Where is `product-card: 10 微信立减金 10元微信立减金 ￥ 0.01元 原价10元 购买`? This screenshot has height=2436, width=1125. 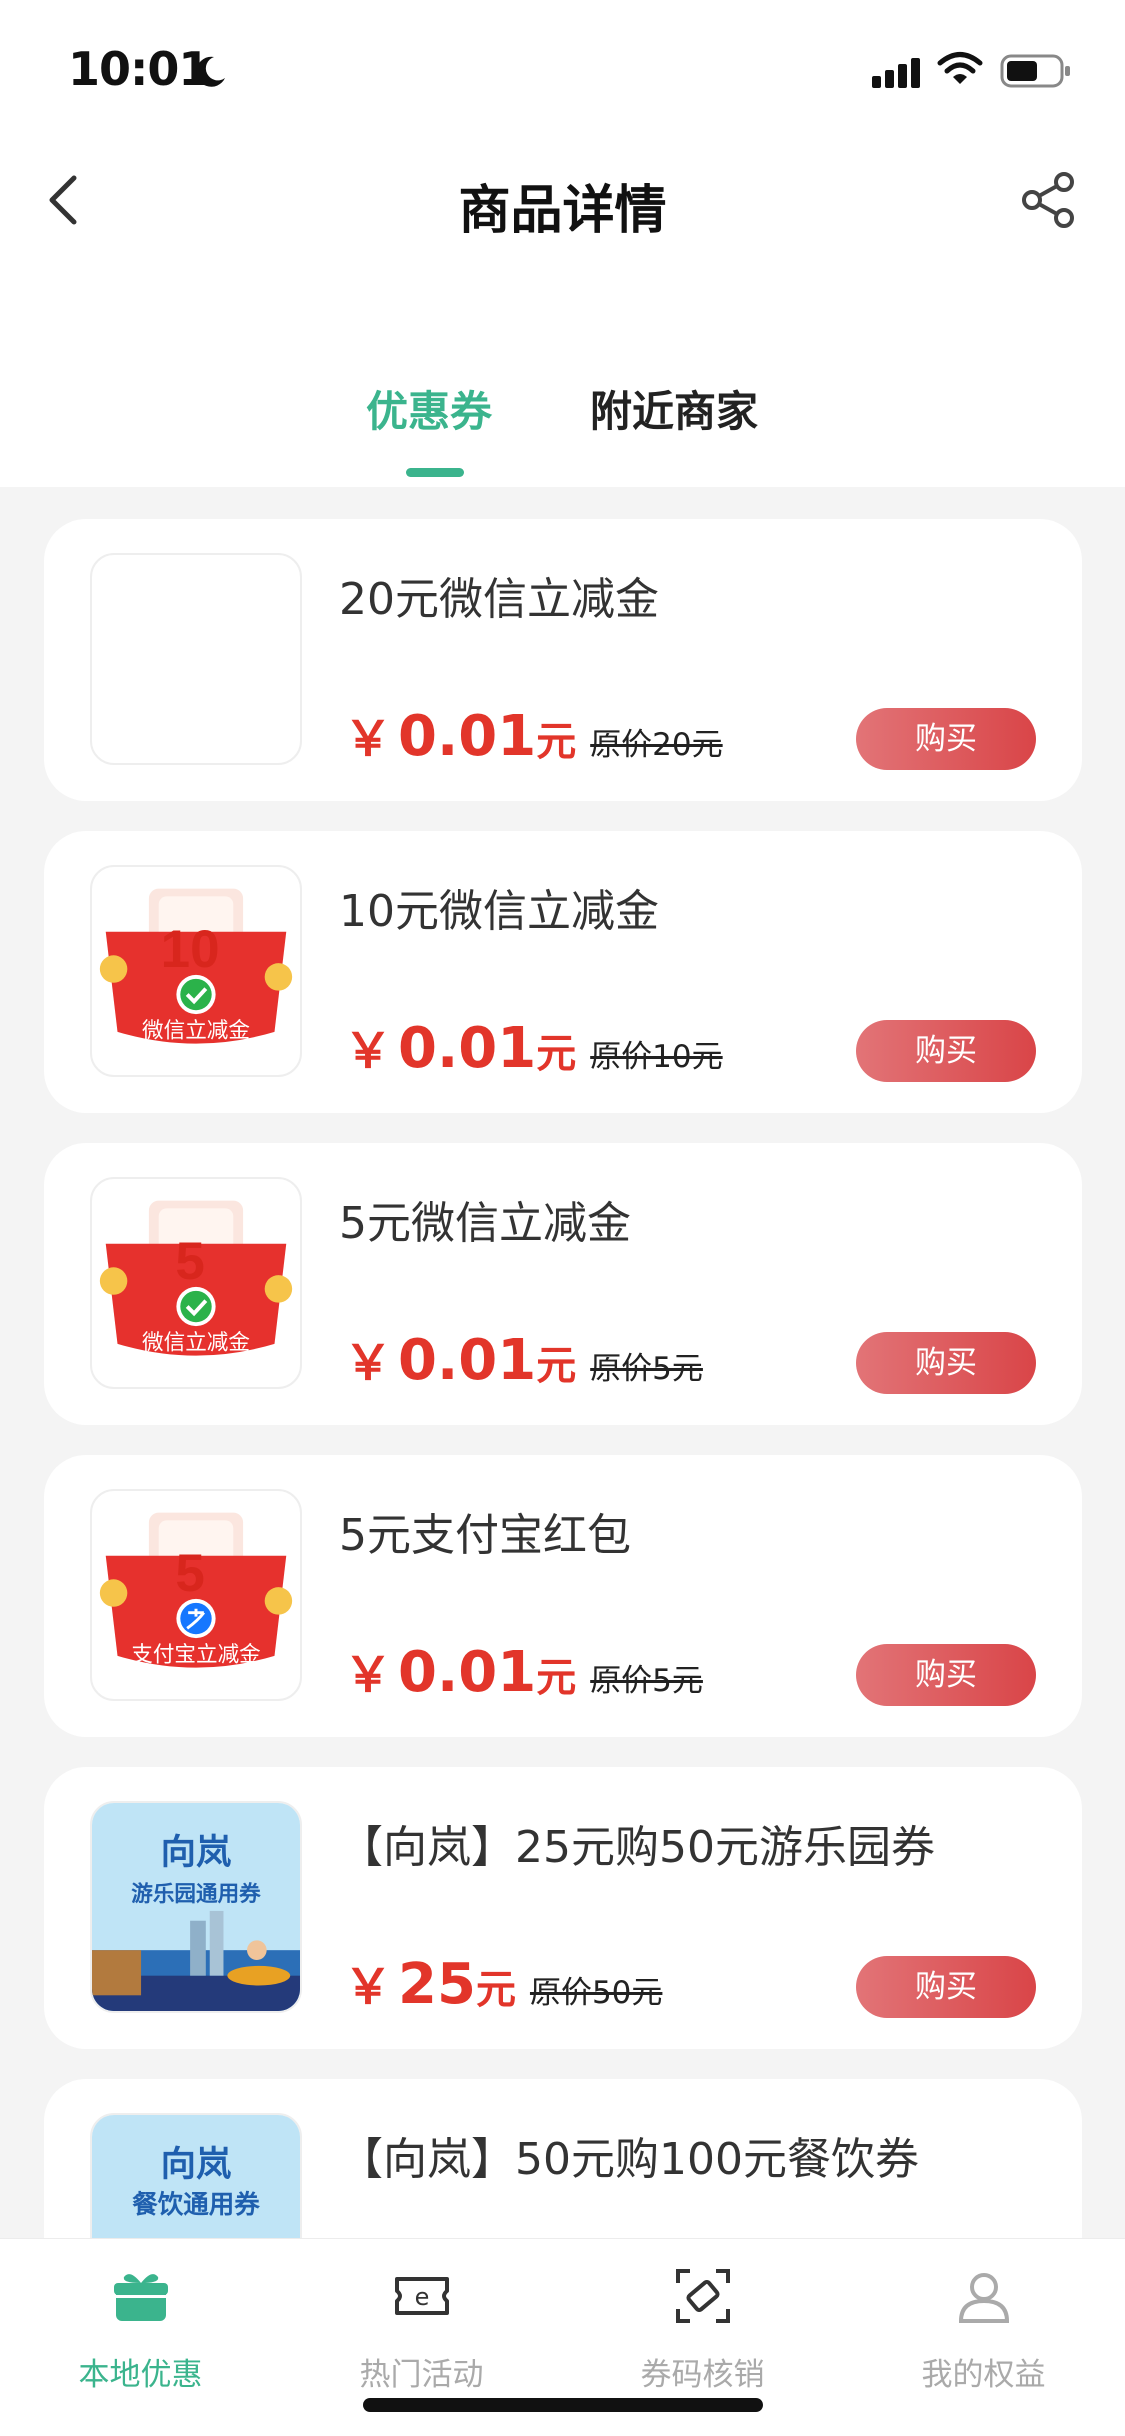
product-card: 10 微信立减金 10元微信立减金 ￥ 0.01元 原价10元 购买 is located at coordinates (563, 972).